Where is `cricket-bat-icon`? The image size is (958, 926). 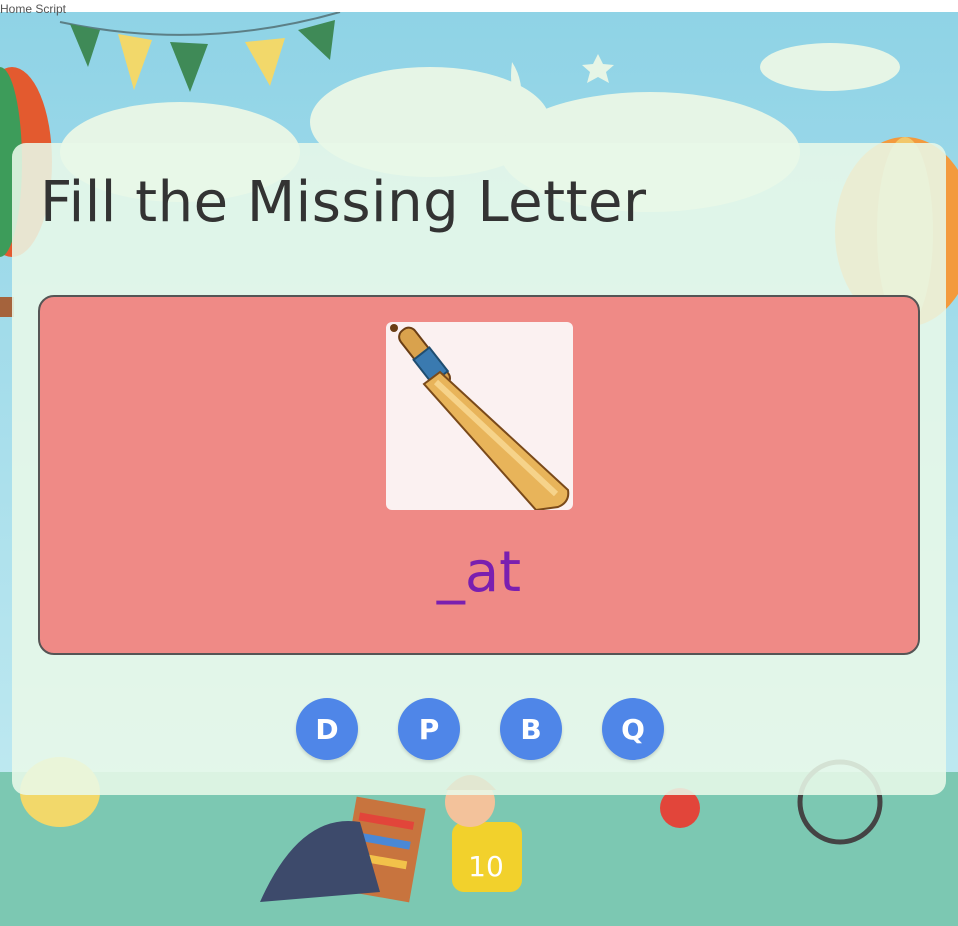
cricket-bat-icon is located at coordinates (480, 418).